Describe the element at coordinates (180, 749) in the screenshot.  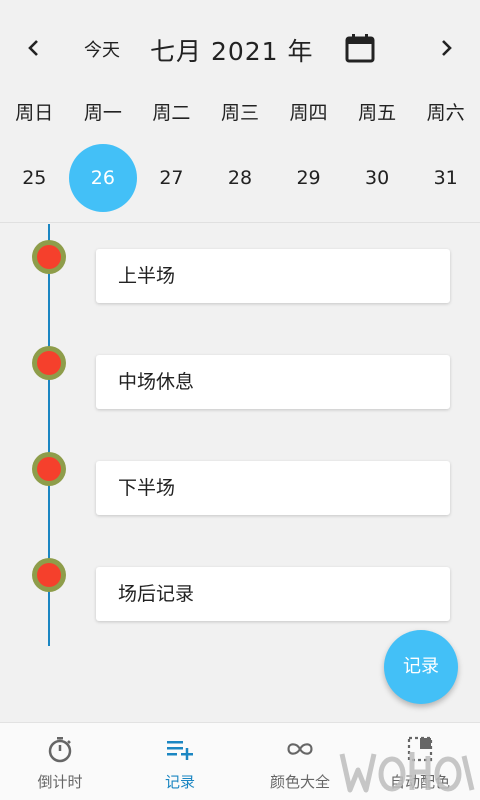
I see `playlist-add-icon` at that location.